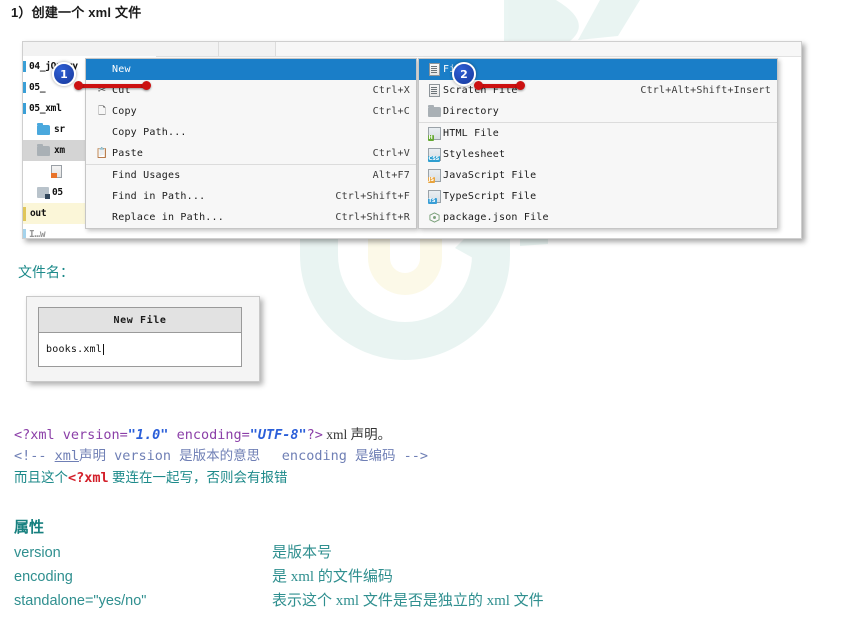 The width and height of the screenshot is (868, 639). I want to click on js-file-icon: JS, so click(434, 176).